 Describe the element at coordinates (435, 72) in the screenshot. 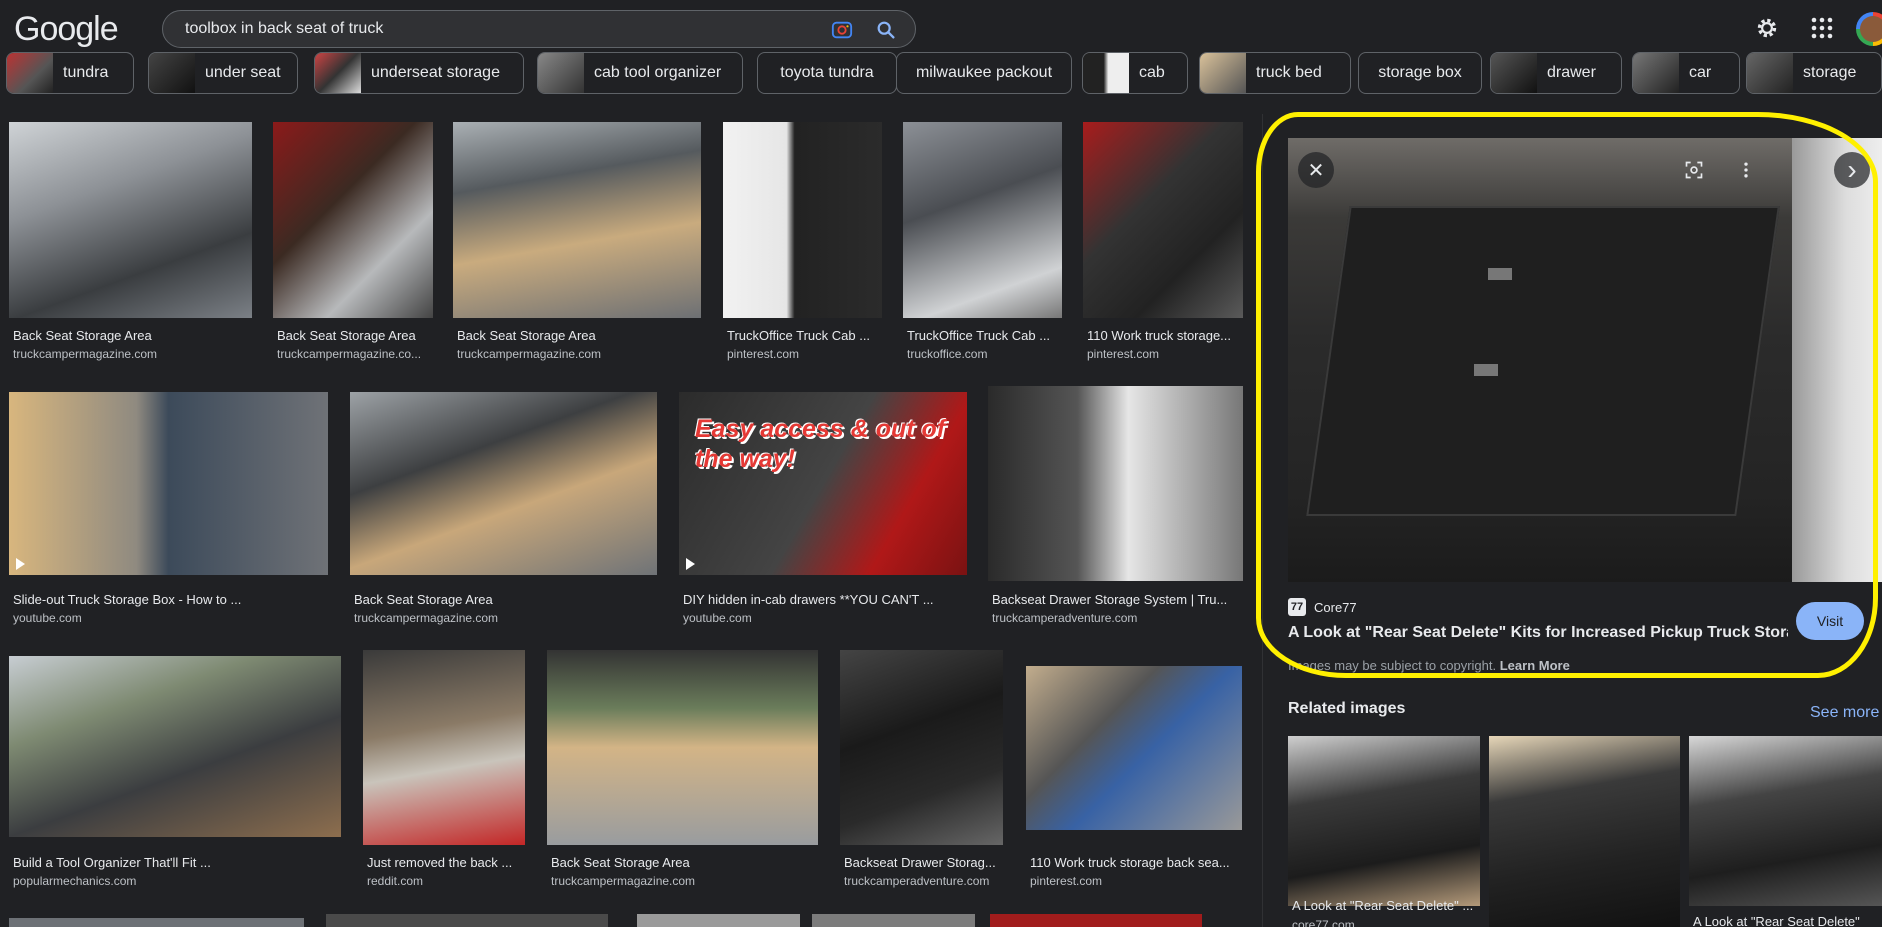

I see `chip-label: underseat storage` at that location.